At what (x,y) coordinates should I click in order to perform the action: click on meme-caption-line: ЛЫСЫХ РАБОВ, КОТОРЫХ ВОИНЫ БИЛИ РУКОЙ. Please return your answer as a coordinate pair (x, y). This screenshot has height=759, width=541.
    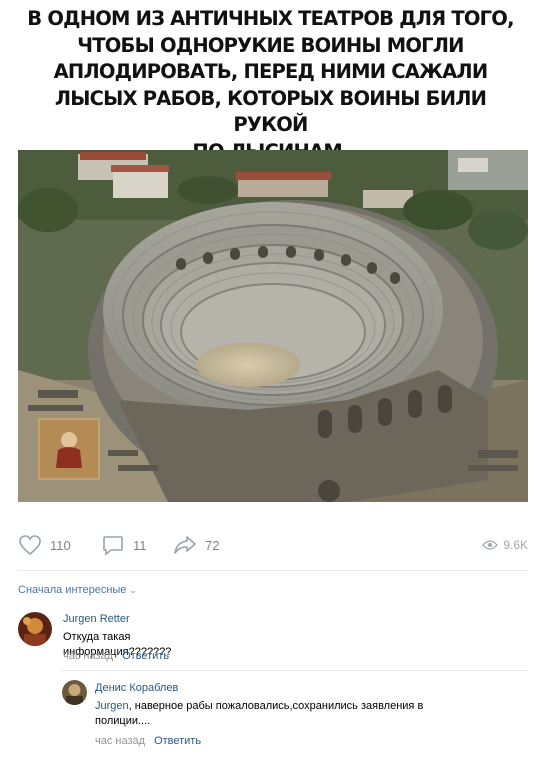
    Looking at the image, I should click on (270, 111).